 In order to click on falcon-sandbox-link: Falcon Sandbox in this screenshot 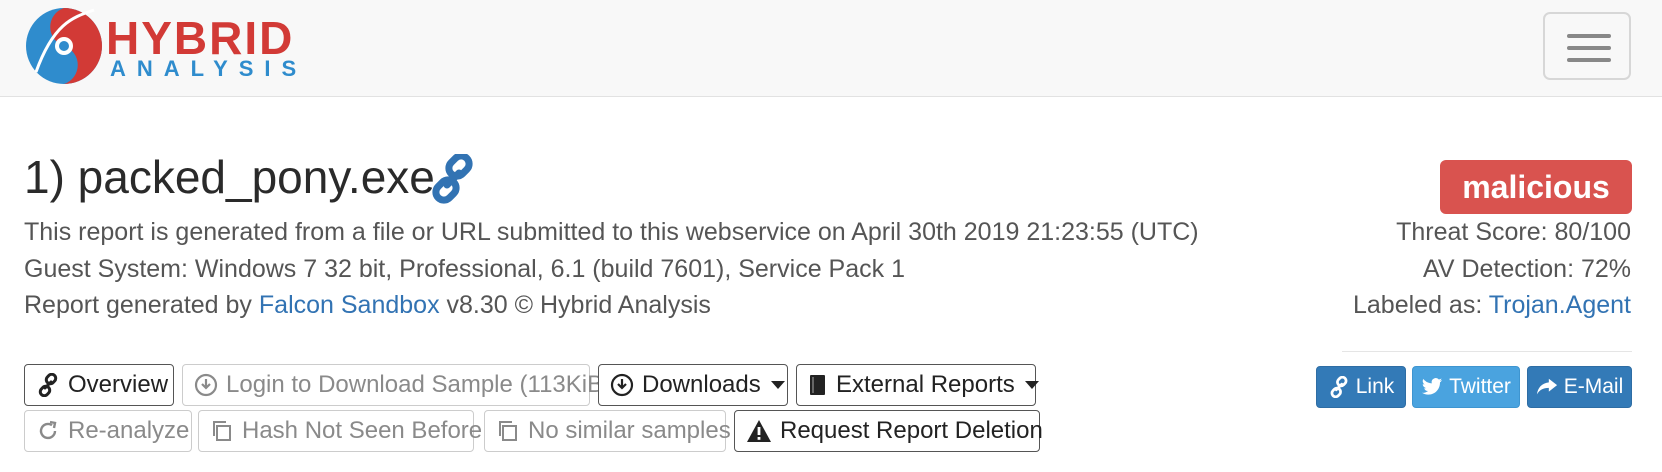, I will do `click(349, 305)`.